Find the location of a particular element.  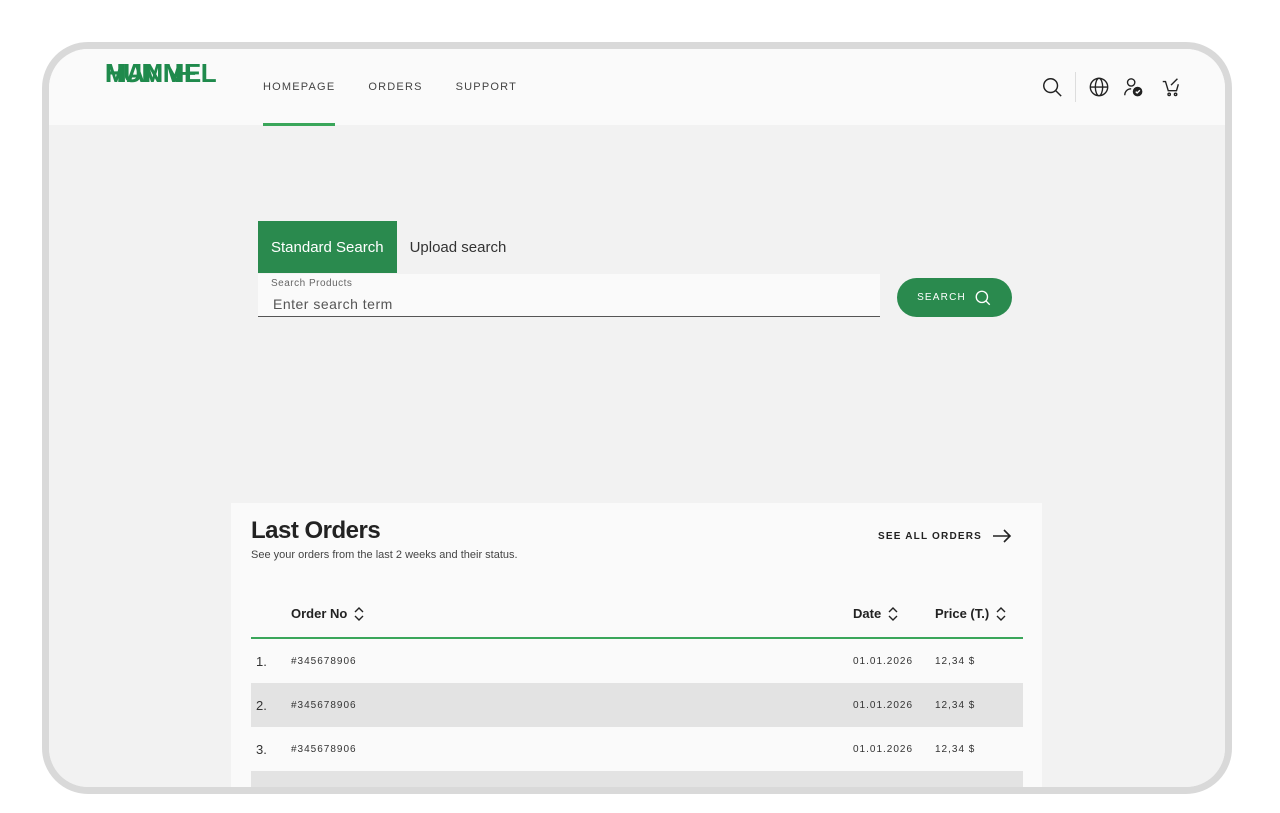

orders-table-header: Order No Date Price (T.) is located at coordinates (637, 616).